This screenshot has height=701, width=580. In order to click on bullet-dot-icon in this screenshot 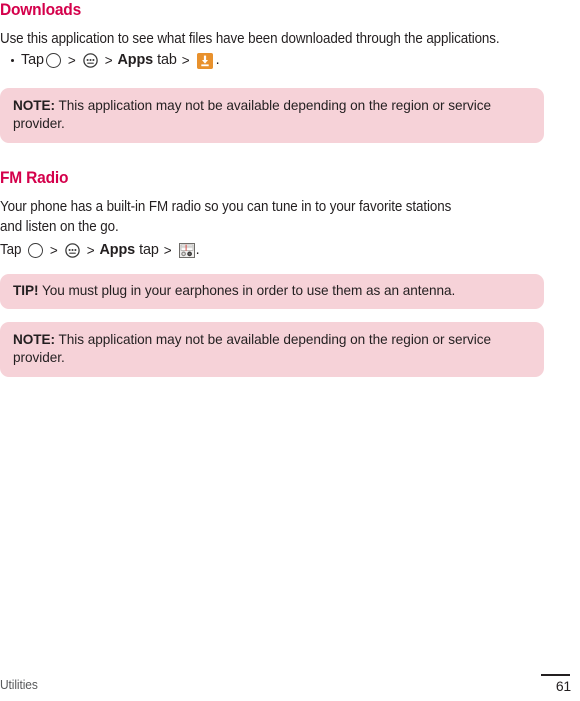, I will do `click(12, 60)`.